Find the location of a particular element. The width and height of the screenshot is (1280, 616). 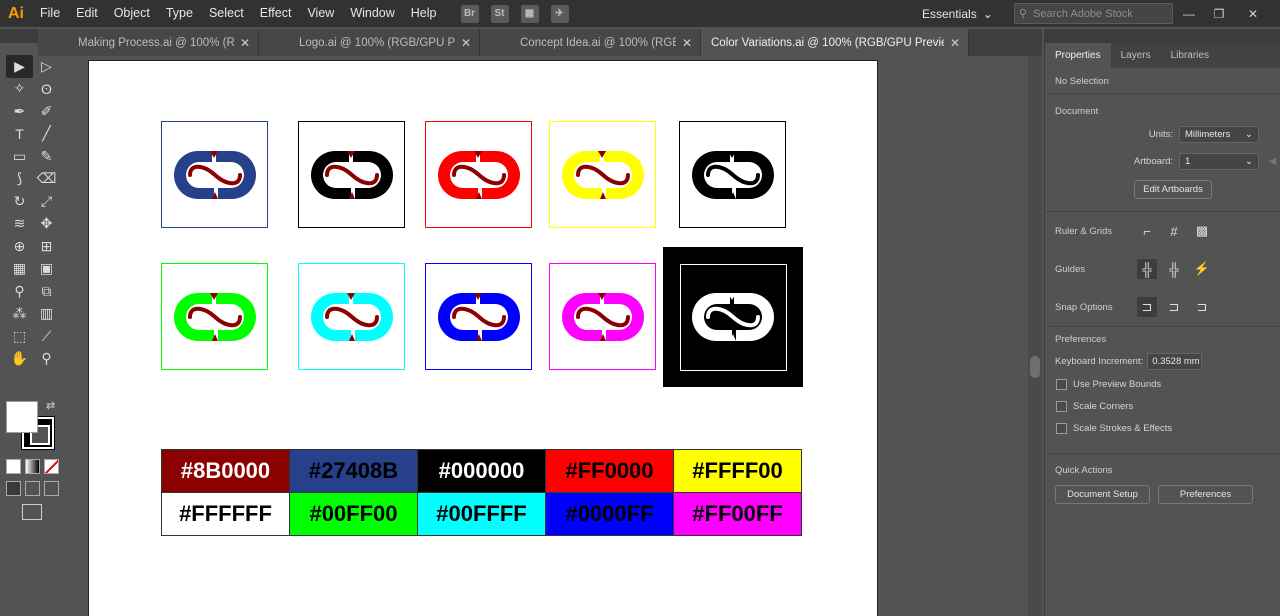

restore-button: ❐ is located at coordinates (1219, 13).